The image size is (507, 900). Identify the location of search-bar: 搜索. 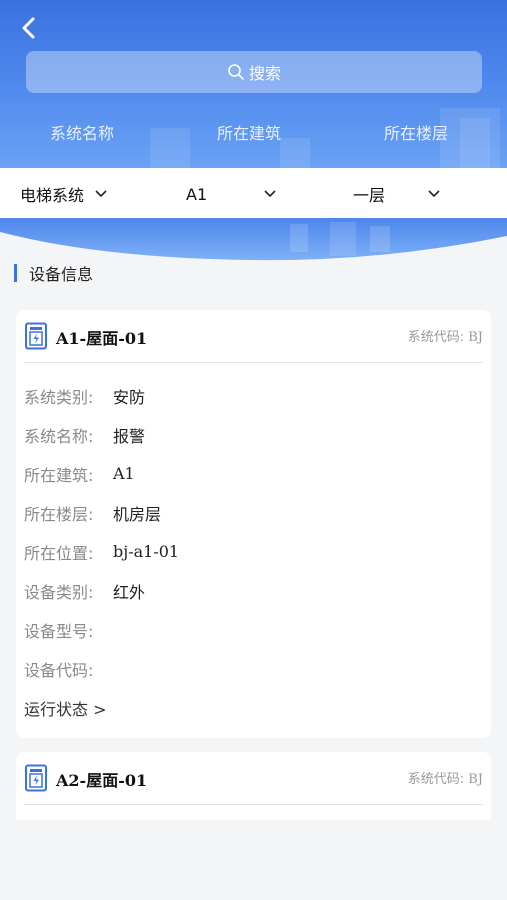
(254, 72).